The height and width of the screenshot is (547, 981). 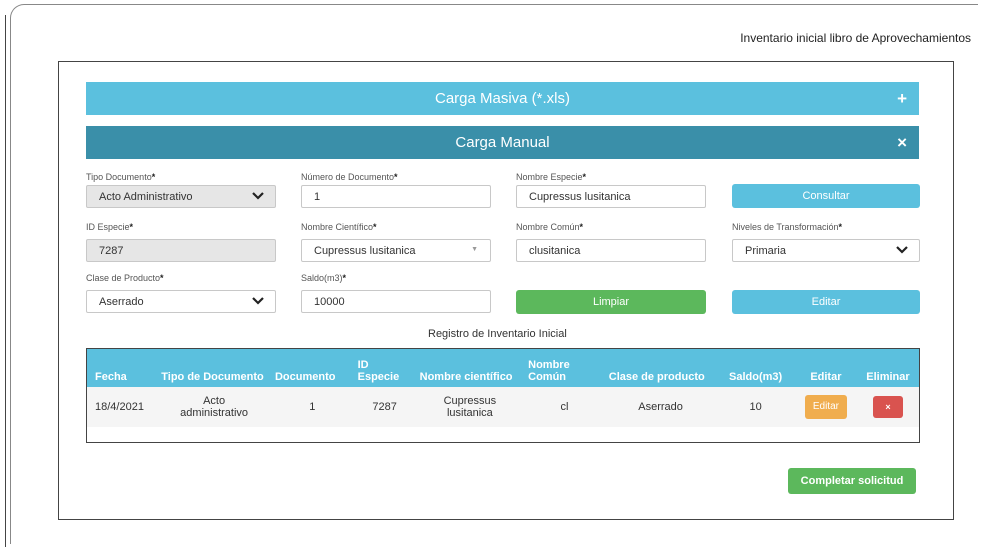 I want to click on tipo-documento-label: Tipo Documento*, so click(x=121, y=177).